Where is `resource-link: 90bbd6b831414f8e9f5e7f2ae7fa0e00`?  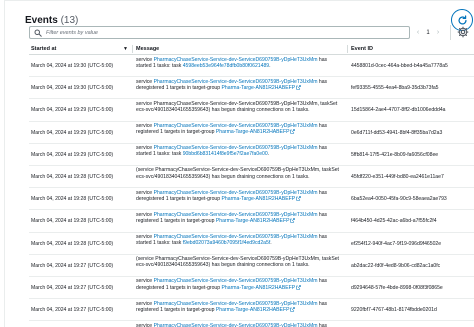 resource-link: 90bbd6b831414f8e9f5e7f2ae7fa0e00 is located at coordinates (225, 154).